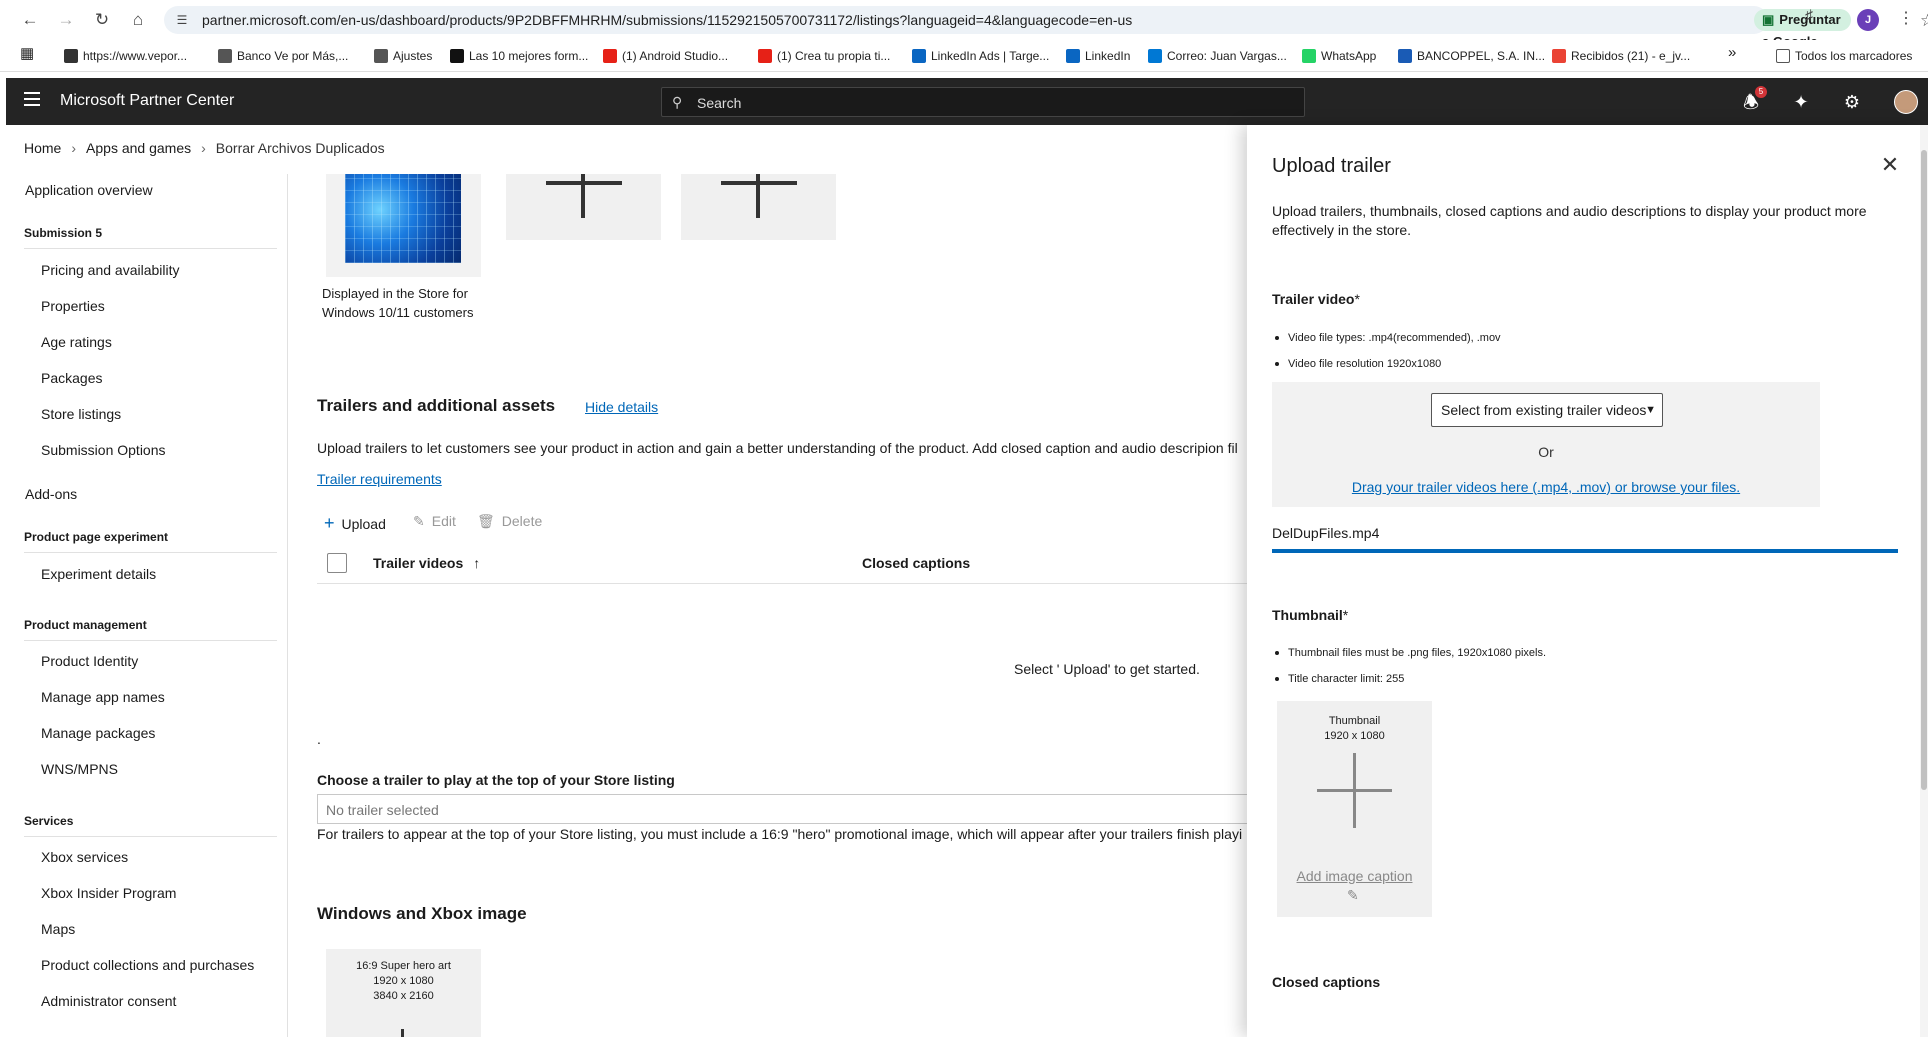  What do you see at coordinates (103, 697) in the screenshot?
I see `nav-manage-app-names: Manage app names` at bounding box center [103, 697].